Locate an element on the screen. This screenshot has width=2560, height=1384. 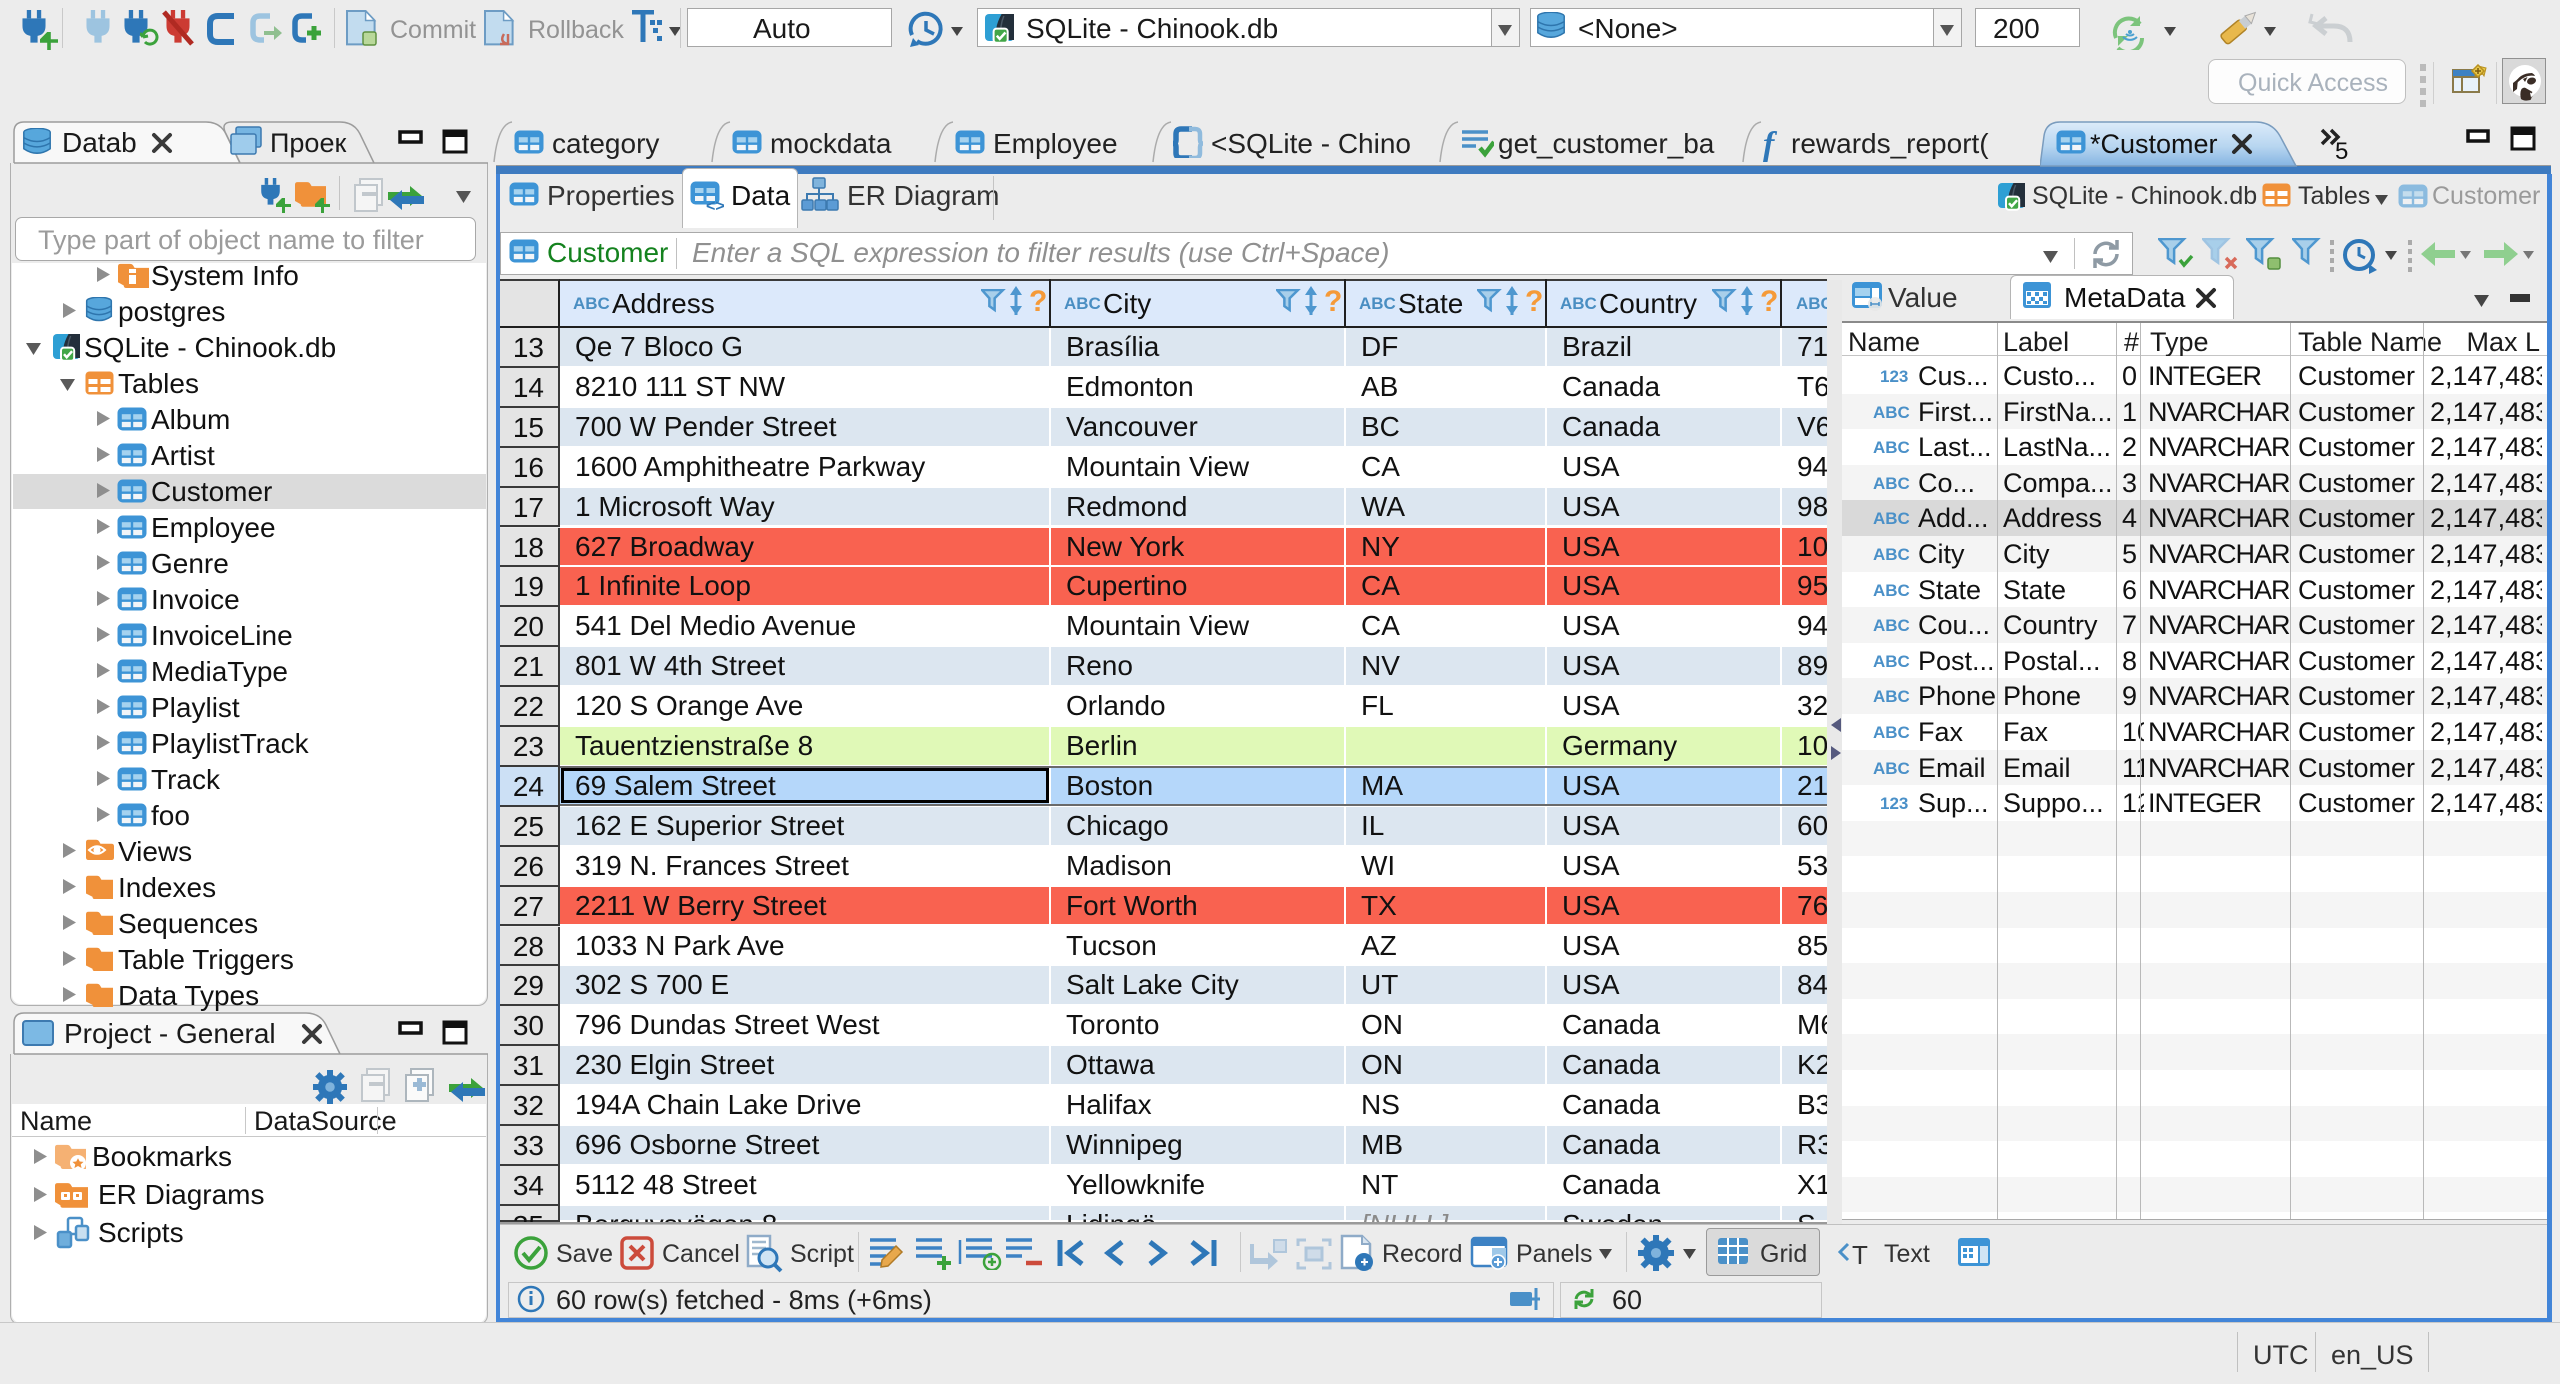
svg-text: 5 is located at coordinates (2341, 150).